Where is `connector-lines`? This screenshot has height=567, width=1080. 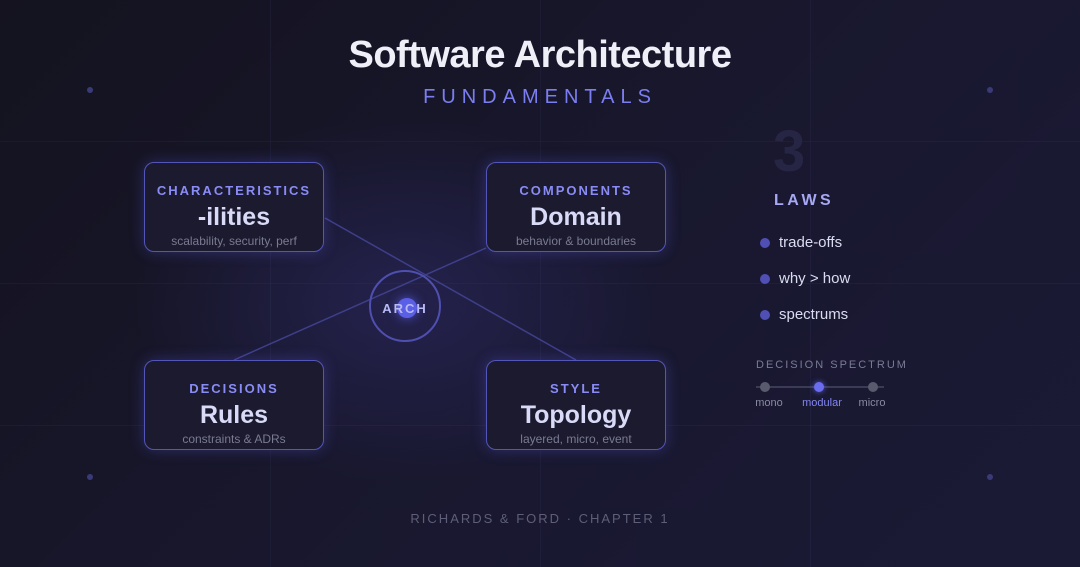 connector-lines is located at coordinates (405, 289).